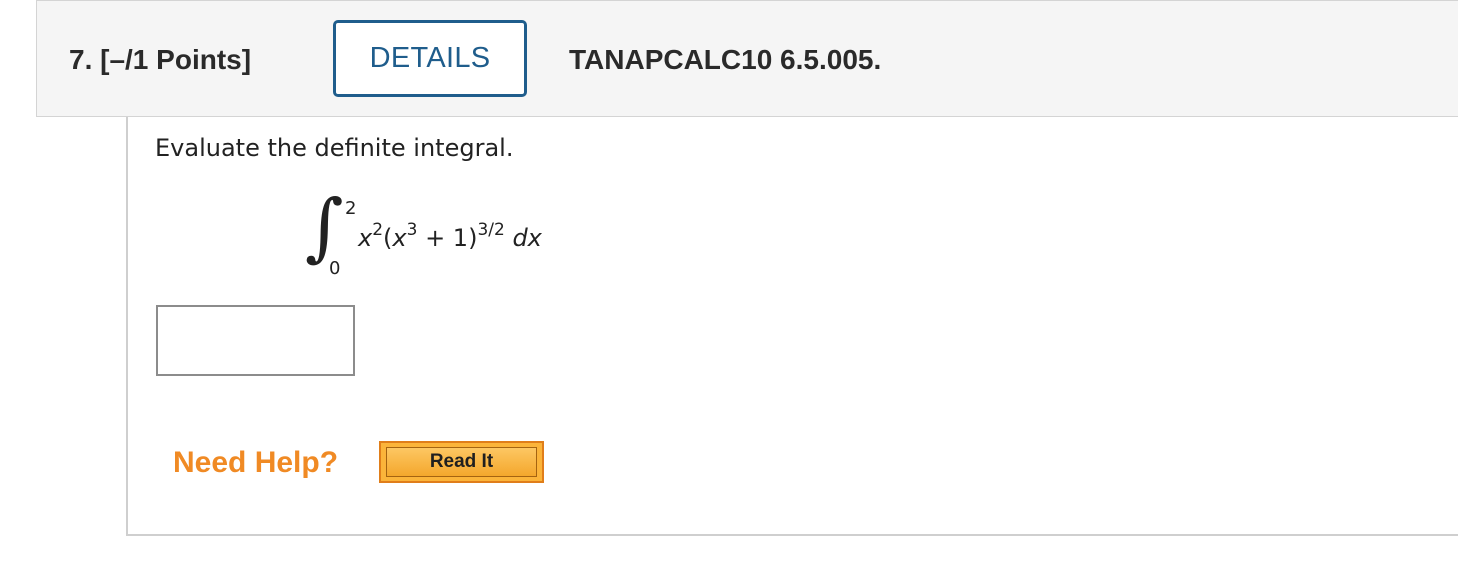 The image size is (1458, 587). I want to click on details-button: DETAILS, so click(430, 58).